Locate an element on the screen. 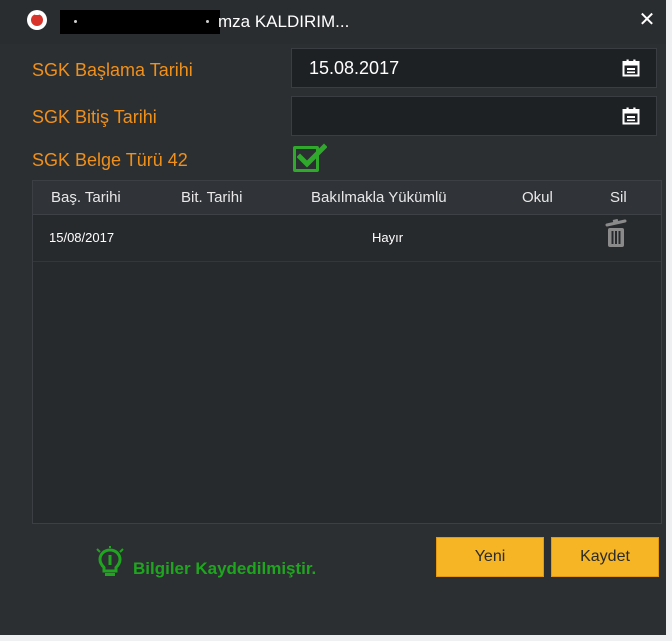 This screenshot has height=641, width=672. new-button: Yeni is located at coordinates (490, 557).